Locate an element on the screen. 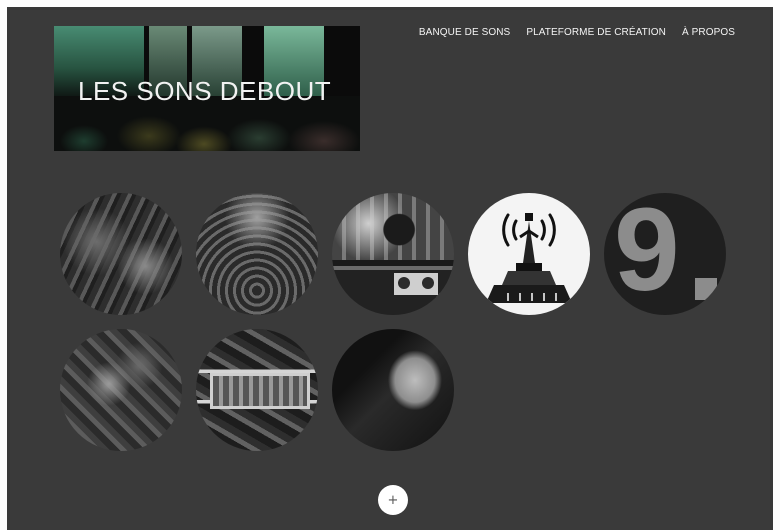 Image resolution: width=780 pixels, height=530 pixels. nav-link-banque-de-sons: BANQUE DE SONS is located at coordinates (464, 32).